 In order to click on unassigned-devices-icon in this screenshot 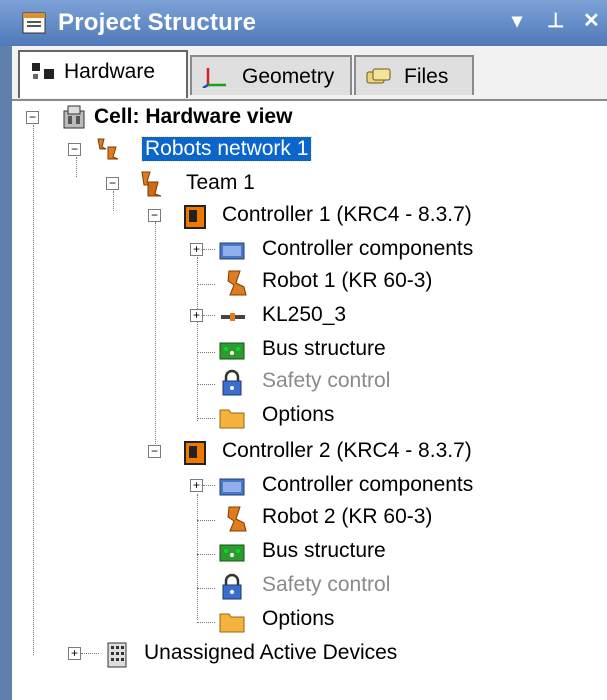, I will do `click(117, 655)`.